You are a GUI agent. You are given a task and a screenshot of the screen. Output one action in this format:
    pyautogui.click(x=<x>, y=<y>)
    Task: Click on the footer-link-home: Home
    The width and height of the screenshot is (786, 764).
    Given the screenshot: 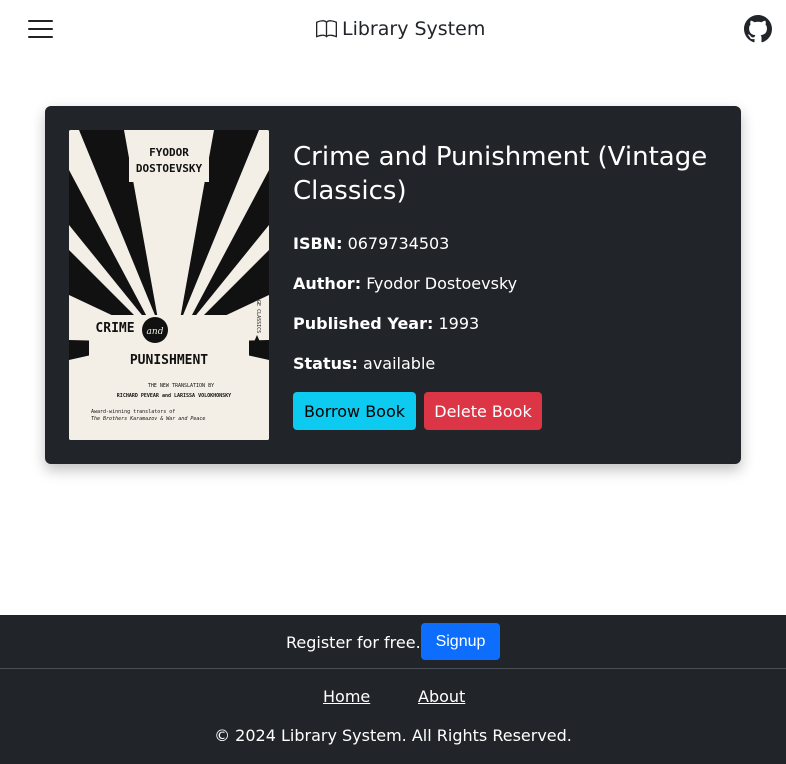 What is the action you would take?
    pyautogui.click(x=346, y=696)
    